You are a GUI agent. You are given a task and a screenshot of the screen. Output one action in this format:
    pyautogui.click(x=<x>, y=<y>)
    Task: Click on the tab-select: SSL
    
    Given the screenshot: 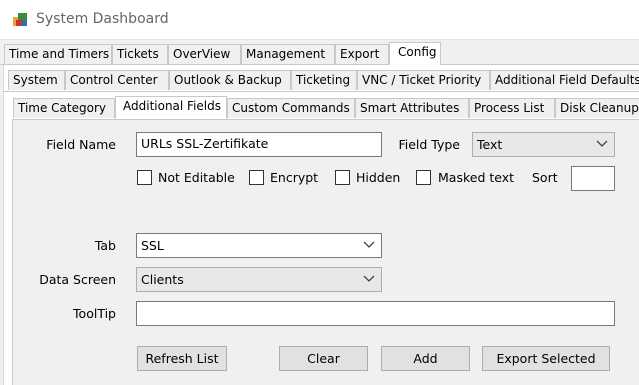 What is the action you would take?
    pyautogui.click(x=259, y=245)
    